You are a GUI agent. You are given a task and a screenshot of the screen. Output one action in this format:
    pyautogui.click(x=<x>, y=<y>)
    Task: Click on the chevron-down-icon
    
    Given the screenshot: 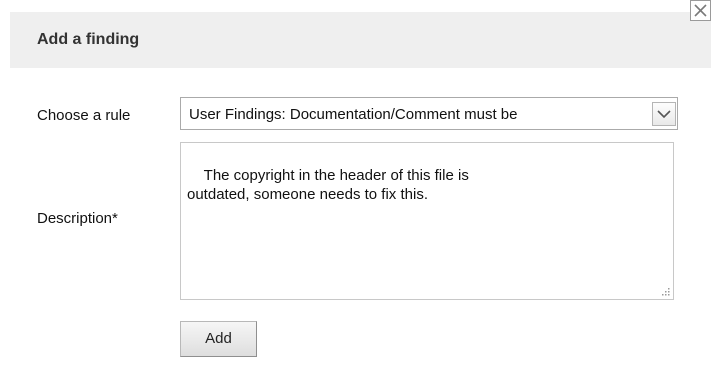 What is the action you would take?
    pyautogui.click(x=664, y=114)
    